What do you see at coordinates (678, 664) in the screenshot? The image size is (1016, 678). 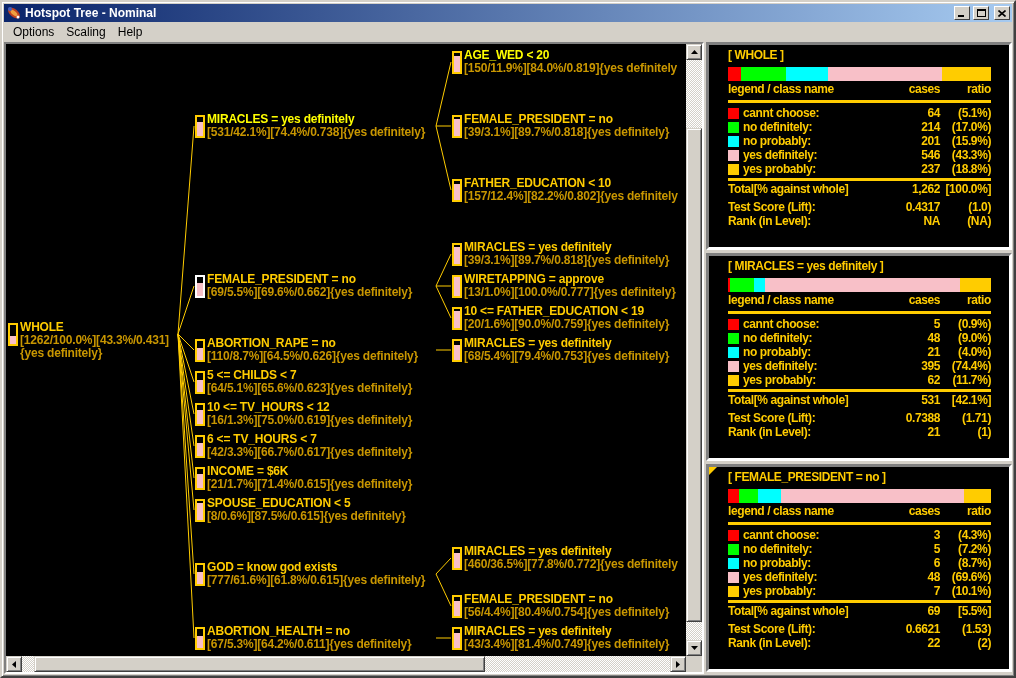 I see `scroll-right-button` at bounding box center [678, 664].